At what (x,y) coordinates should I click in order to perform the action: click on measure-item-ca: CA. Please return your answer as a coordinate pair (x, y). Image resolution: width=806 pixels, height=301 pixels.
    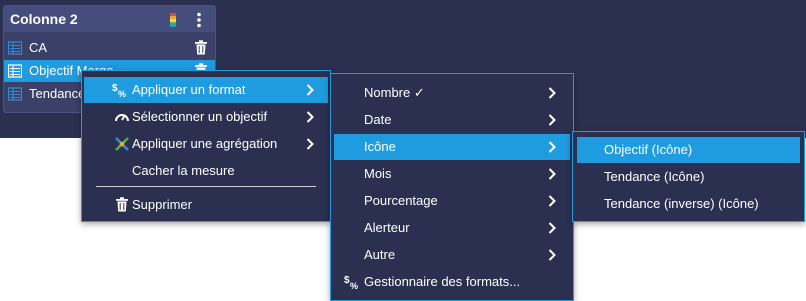
    Looking at the image, I should click on (109, 48).